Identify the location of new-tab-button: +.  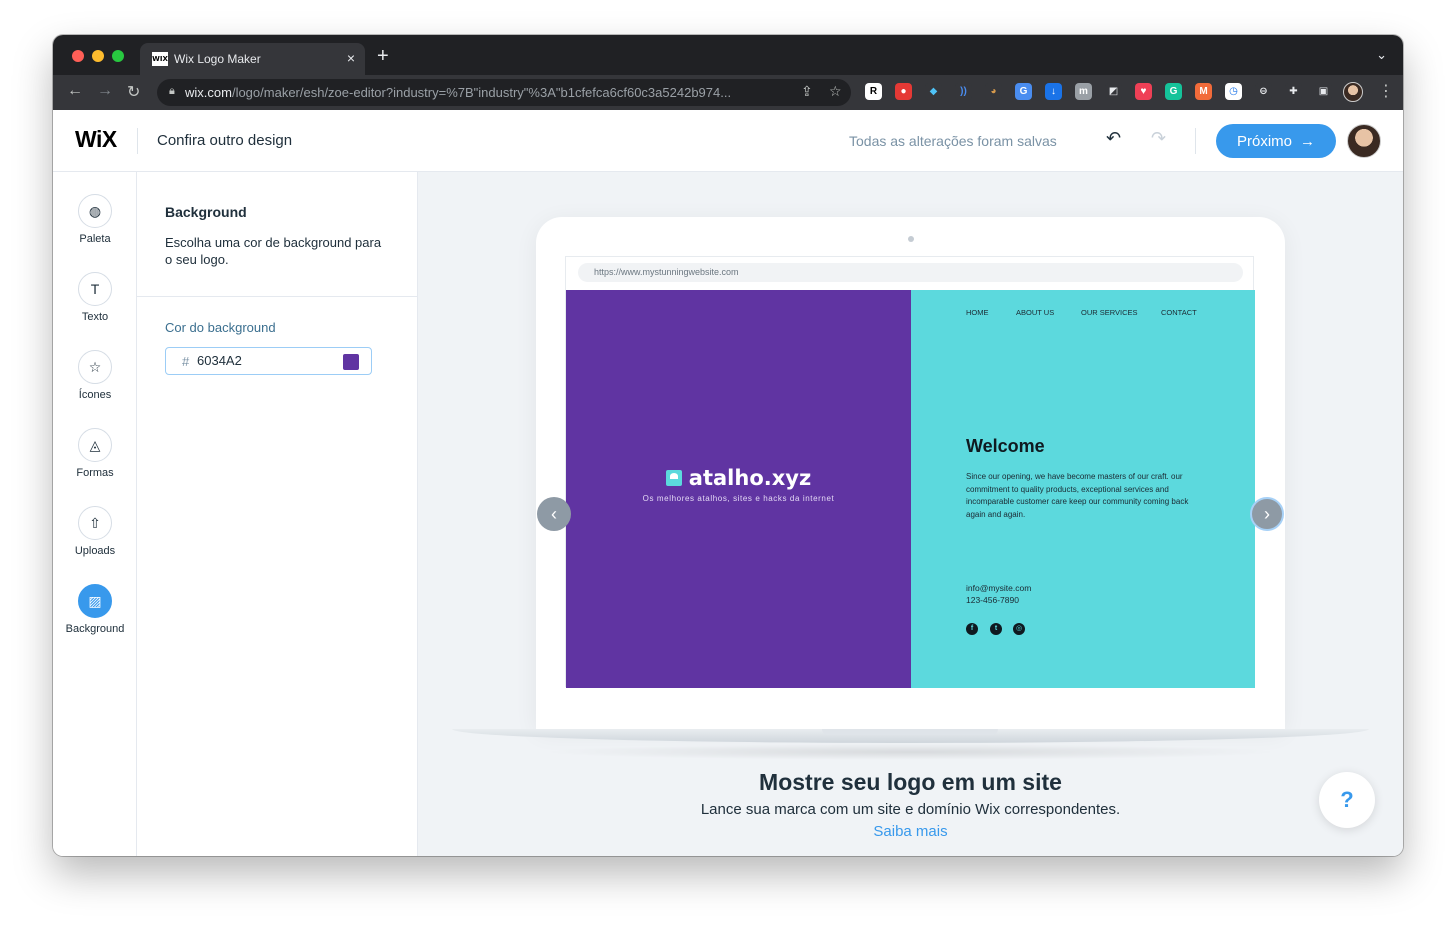
(383, 56).